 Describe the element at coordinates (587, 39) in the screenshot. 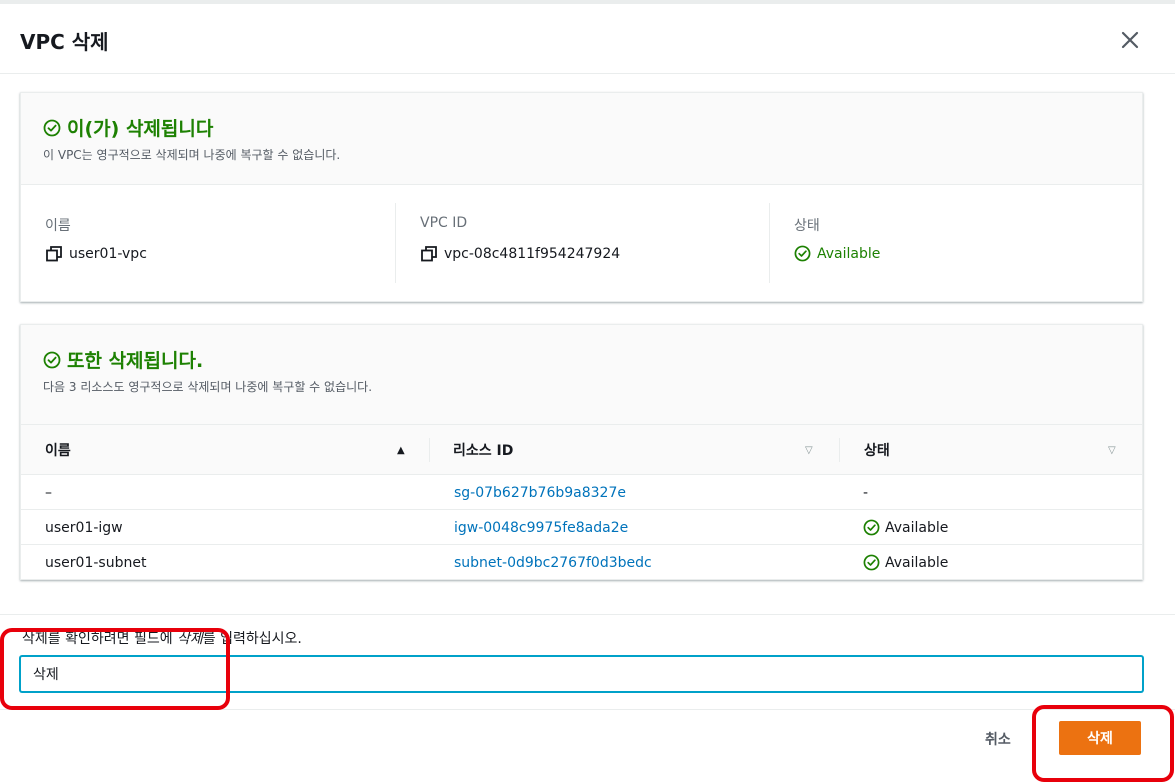

I see `modal-header: VPC 삭제` at that location.